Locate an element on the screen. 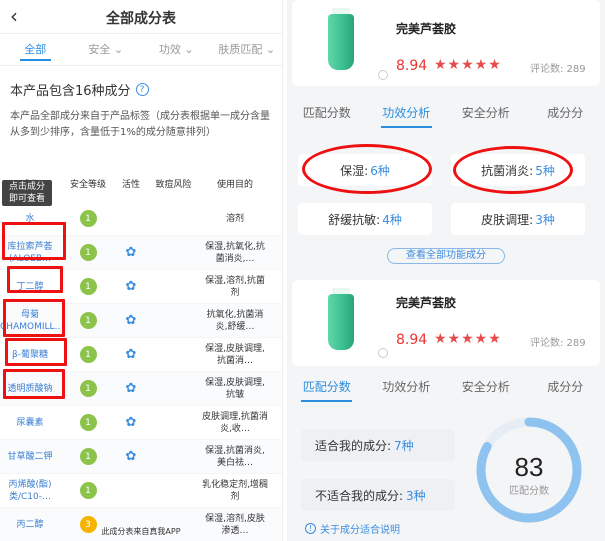 The image size is (605, 541). ingredient-purpose: 溶剂 is located at coordinates (234, 218).